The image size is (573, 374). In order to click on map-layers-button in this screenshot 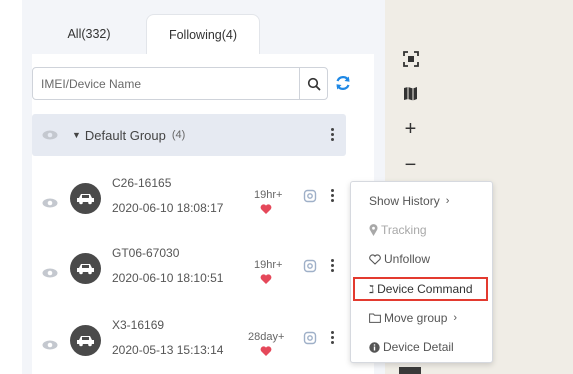, I will do `click(410, 93)`.